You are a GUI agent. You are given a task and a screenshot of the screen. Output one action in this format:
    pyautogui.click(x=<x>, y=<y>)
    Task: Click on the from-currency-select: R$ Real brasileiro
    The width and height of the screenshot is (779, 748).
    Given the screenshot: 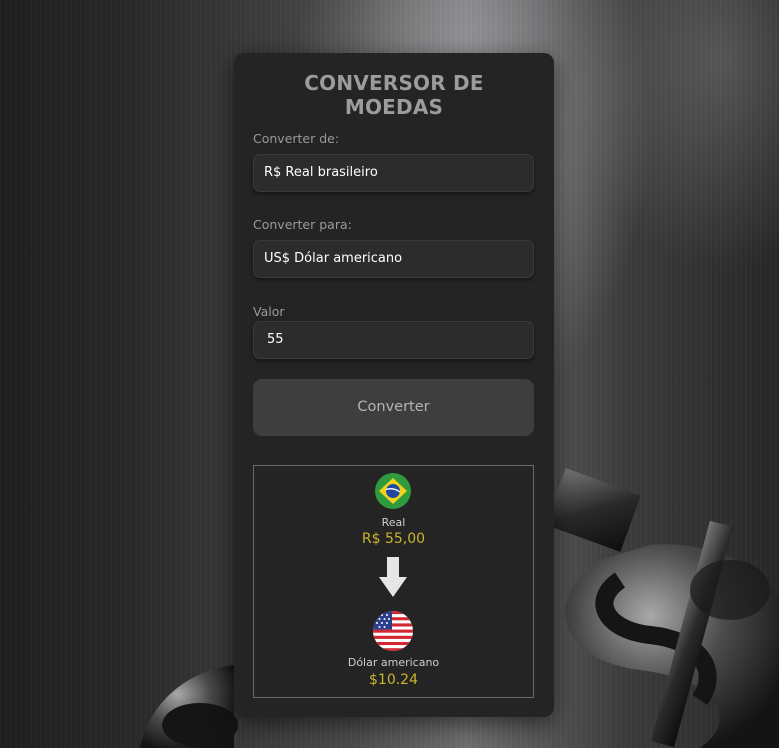 What is the action you would take?
    pyautogui.click(x=393, y=173)
    